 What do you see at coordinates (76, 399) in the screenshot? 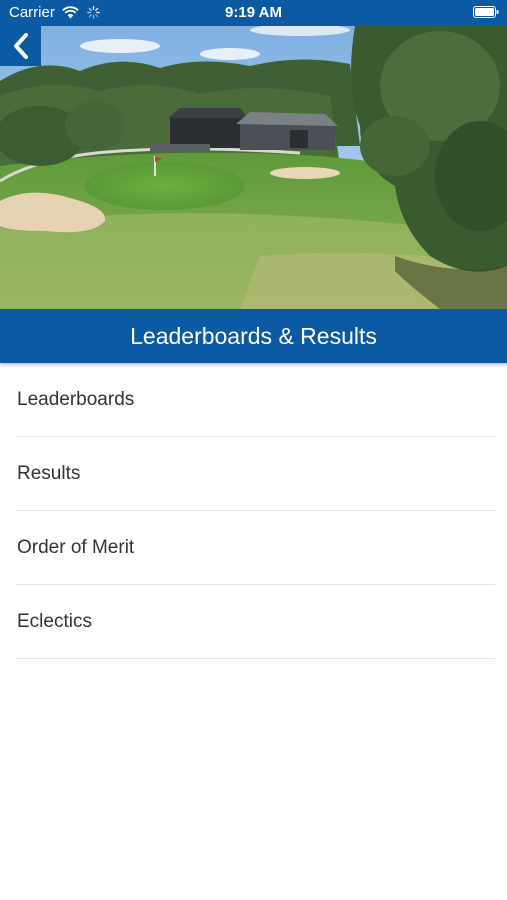
I see `menu-item-label: Leaderboards` at bounding box center [76, 399].